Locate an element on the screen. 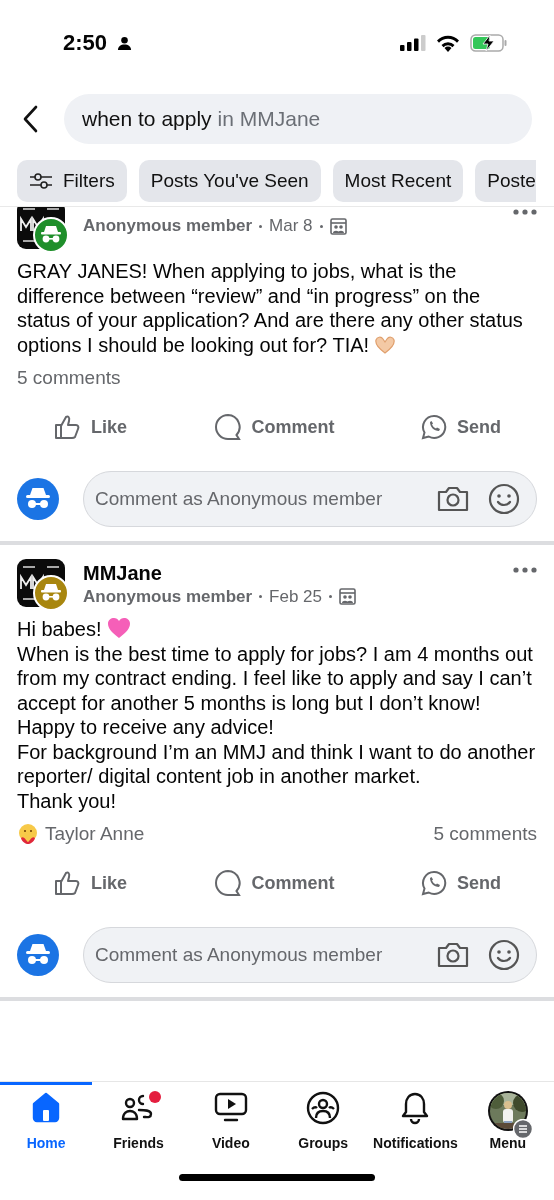 This screenshot has width=554, height=1200. filter-chip: Filters is located at coordinates (72, 181).